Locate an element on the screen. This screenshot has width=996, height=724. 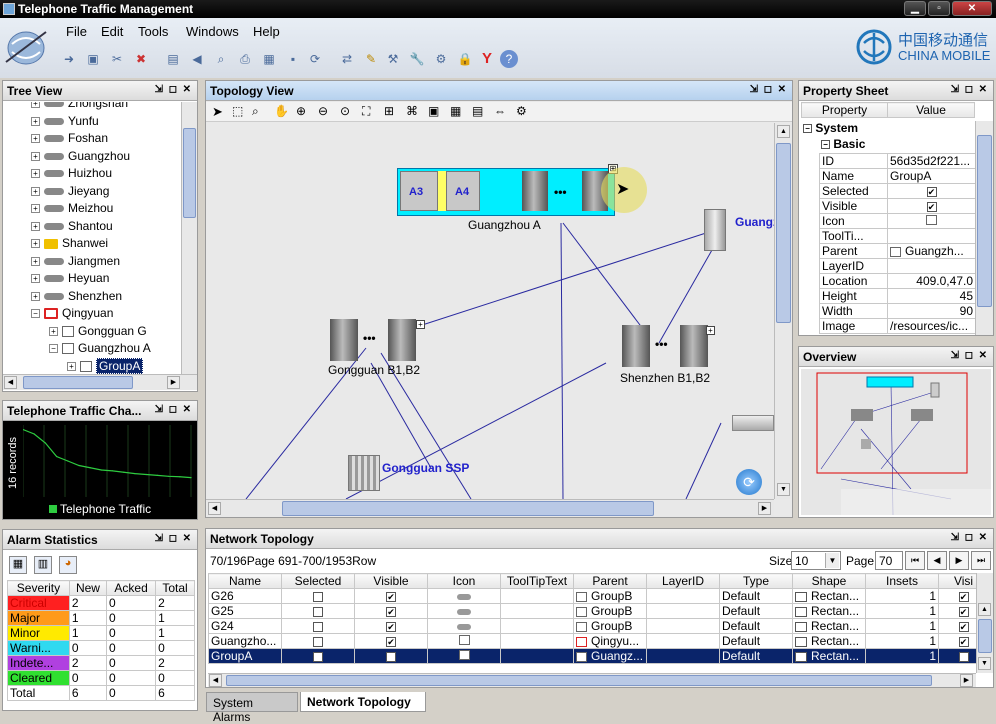
alarm-row: Cleared 0 0 0 is located at coordinates (101, 678).